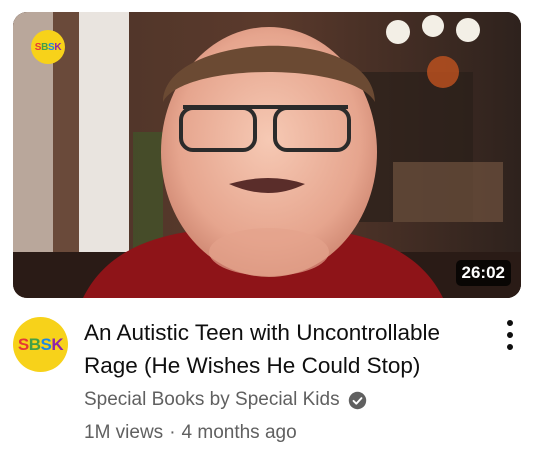 The width and height of the screenshot is (537, 463). What do you see at coordinates (34, 344) in the screenshot?
I see `avatar-letter-b: B` at bounding box center [34, 344].